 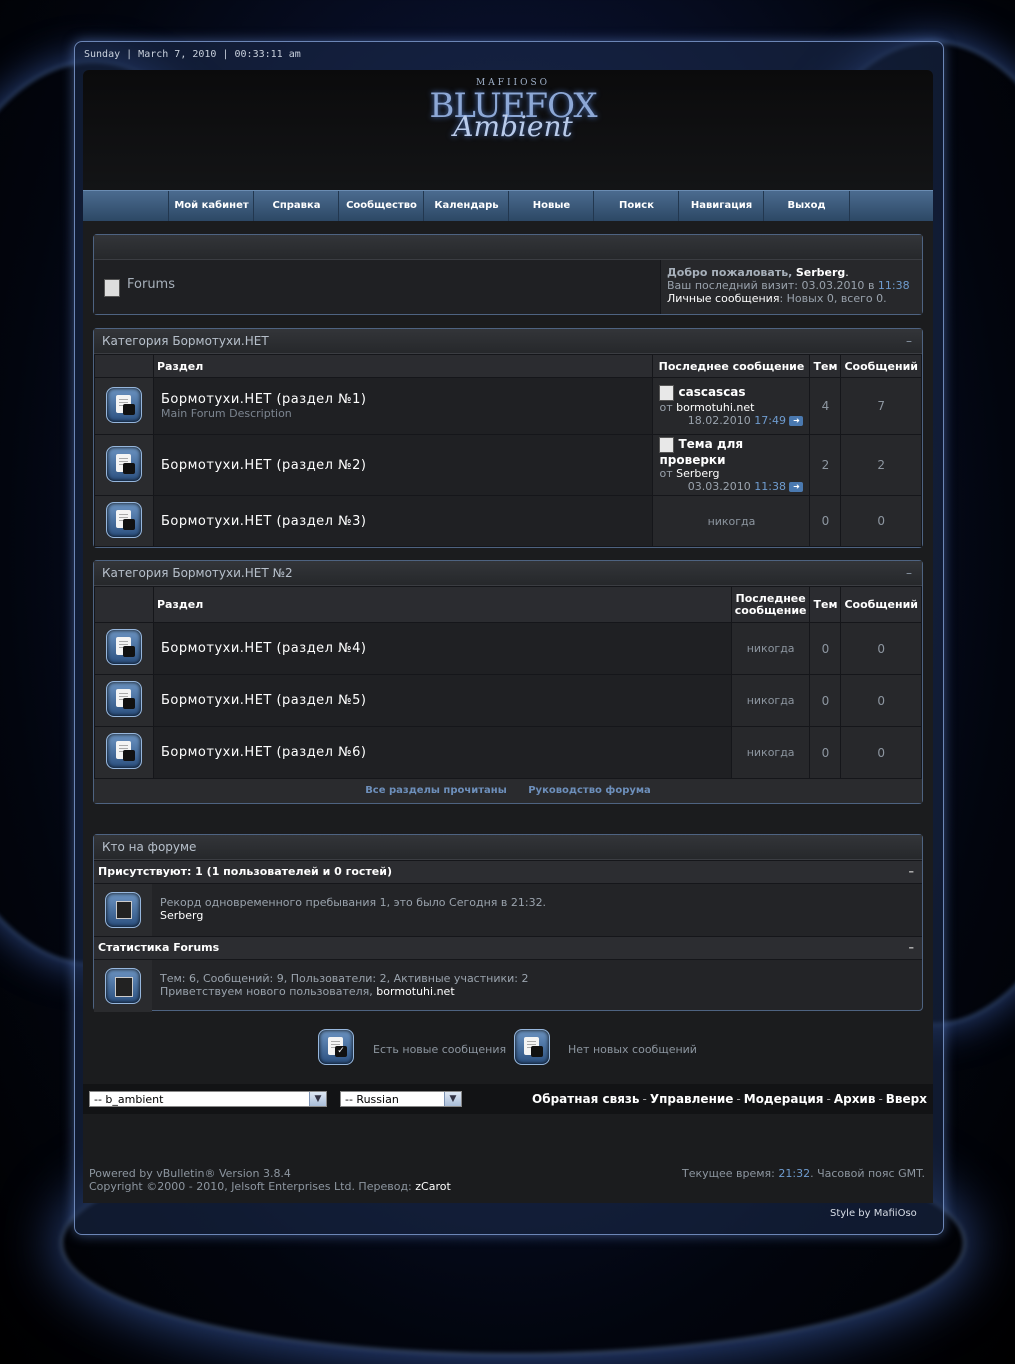 I want to click on header-posts: Сообщений, so click(x=881, y=604).